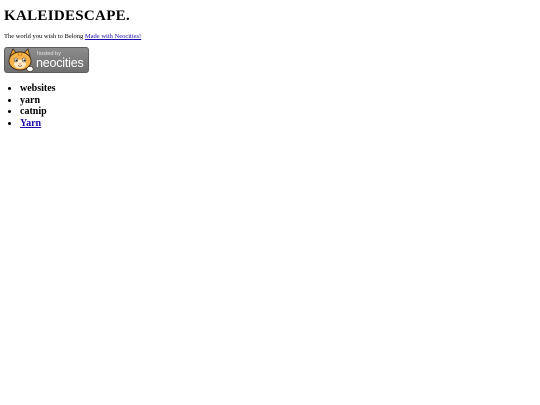 The height and width of the screenshot is (405, 540). I want to click on neocities-link: Made with Neocities!, so click(113, 36).